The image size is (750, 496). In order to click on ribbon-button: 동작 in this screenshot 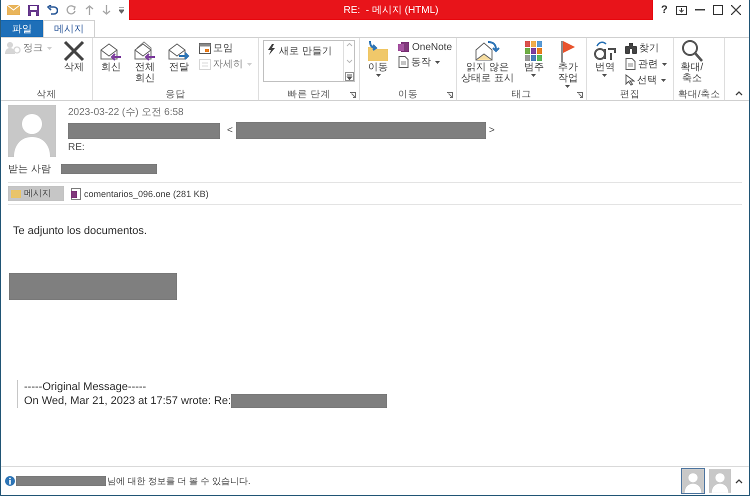, I will do `click(425, 62)`.